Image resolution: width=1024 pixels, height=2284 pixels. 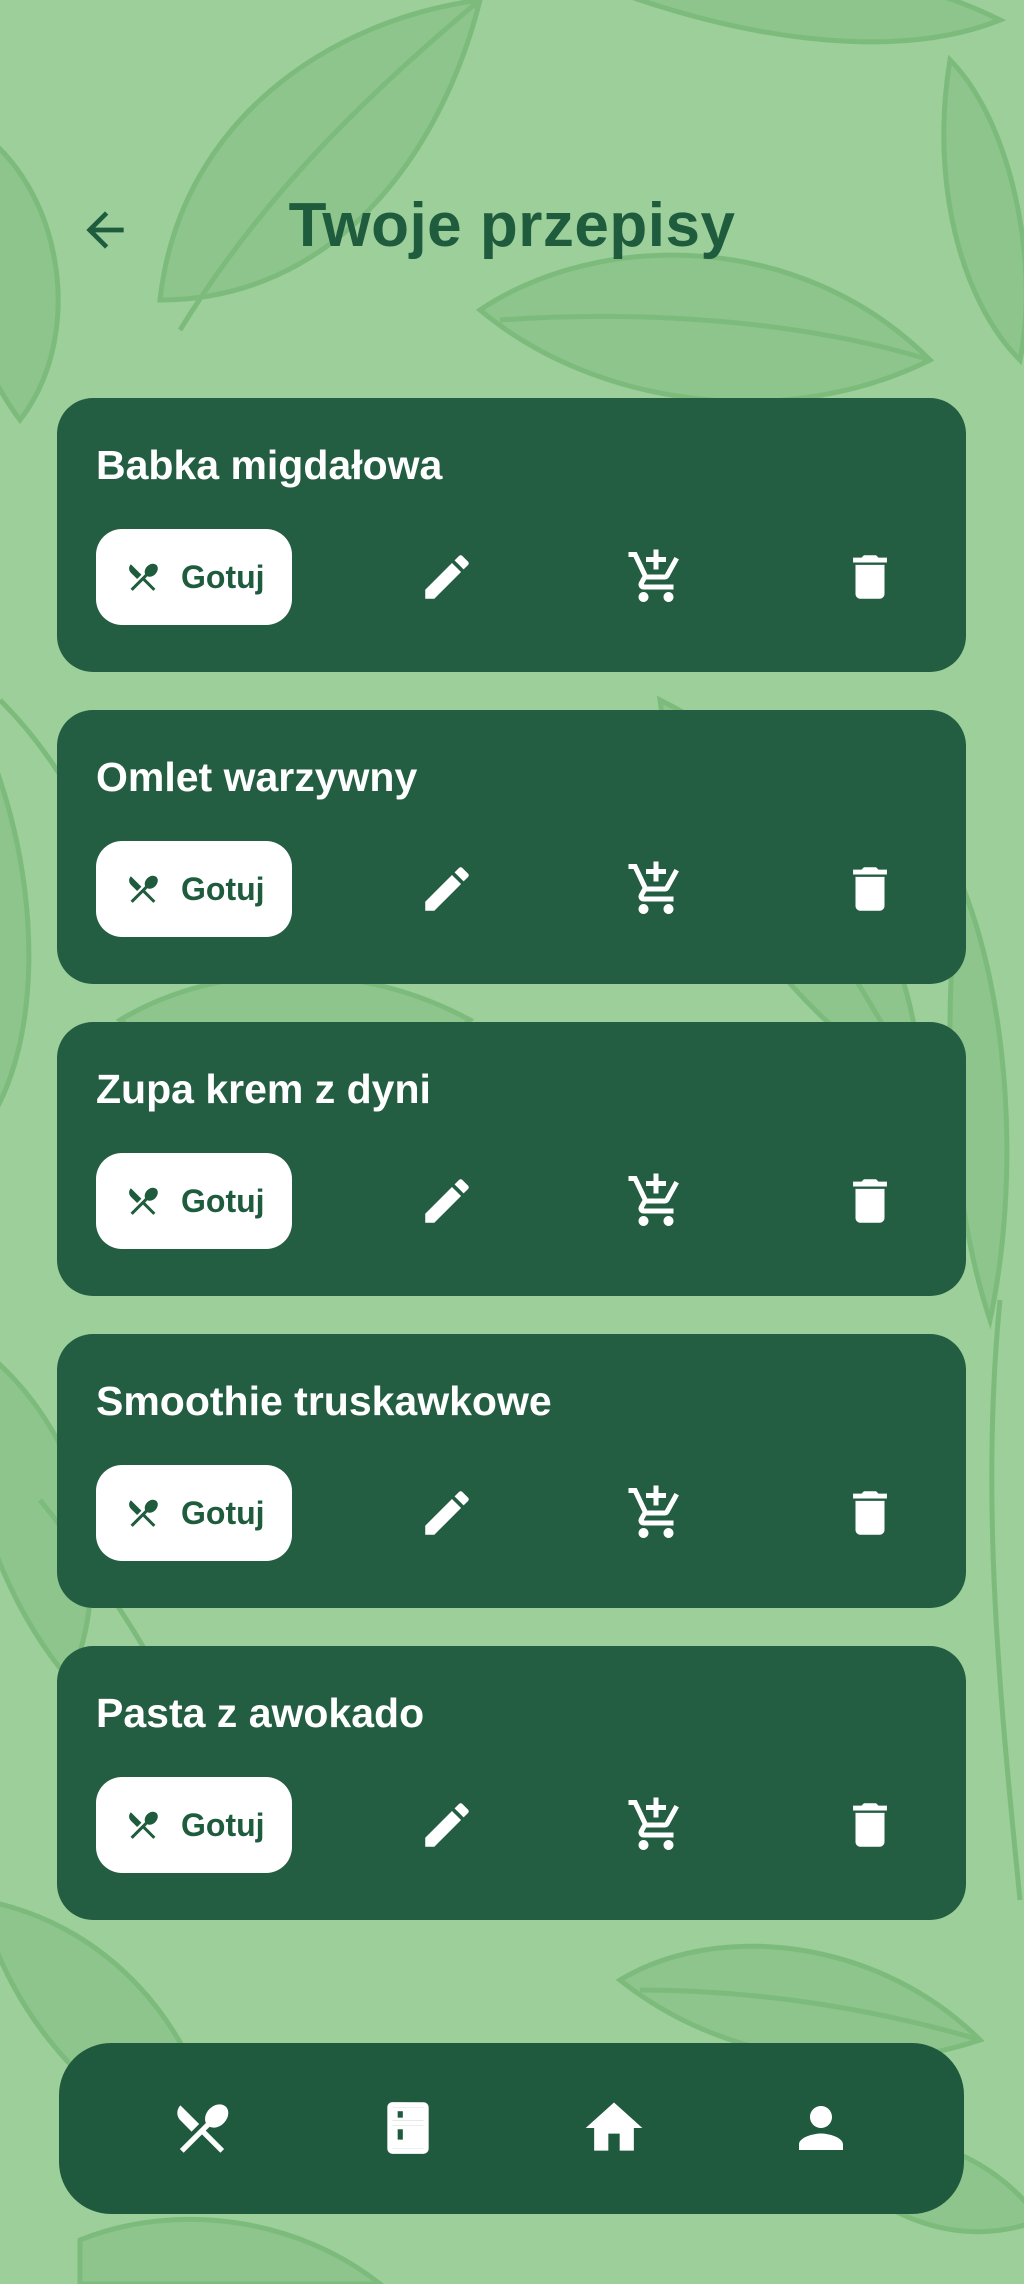 I want to click on recipe-title: Babka migdałowa, so click(x=269, y=465).